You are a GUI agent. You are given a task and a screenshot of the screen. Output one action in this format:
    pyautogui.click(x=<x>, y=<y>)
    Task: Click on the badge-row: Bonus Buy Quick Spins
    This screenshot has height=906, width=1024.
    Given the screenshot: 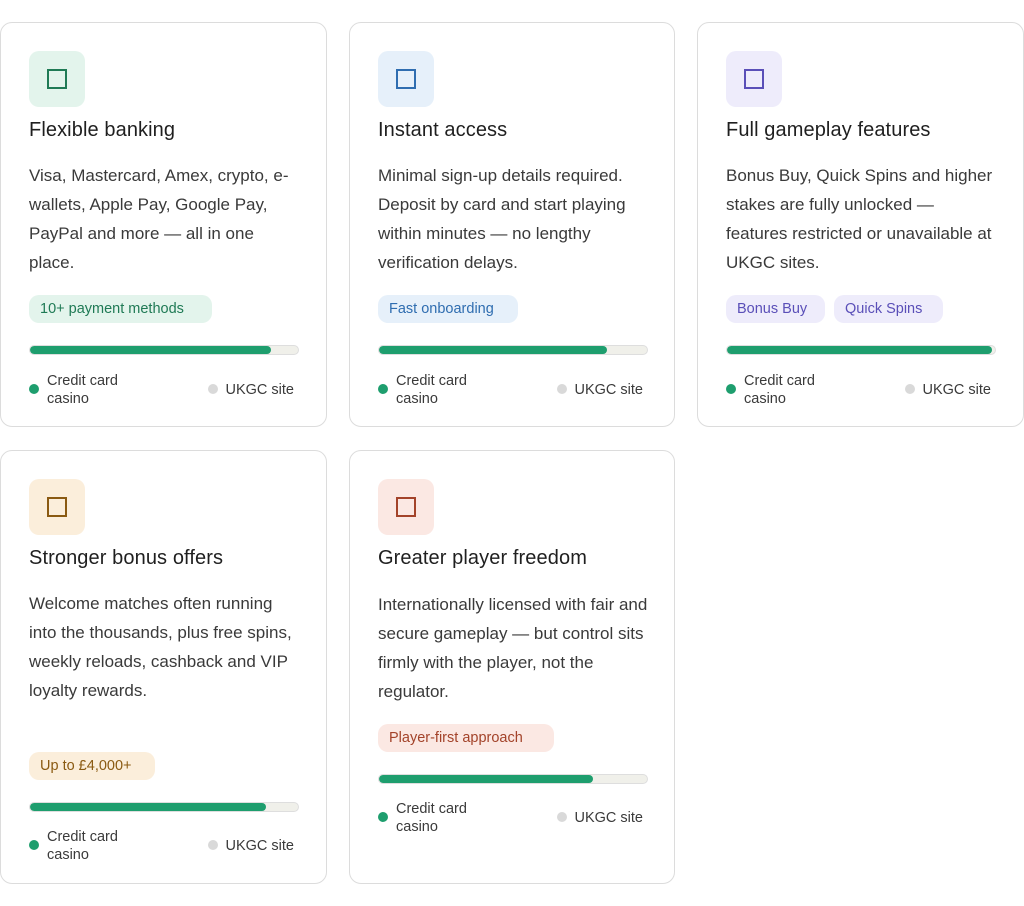 What is the action you would take?
    pyautogui.click(x=834, y=309)
    